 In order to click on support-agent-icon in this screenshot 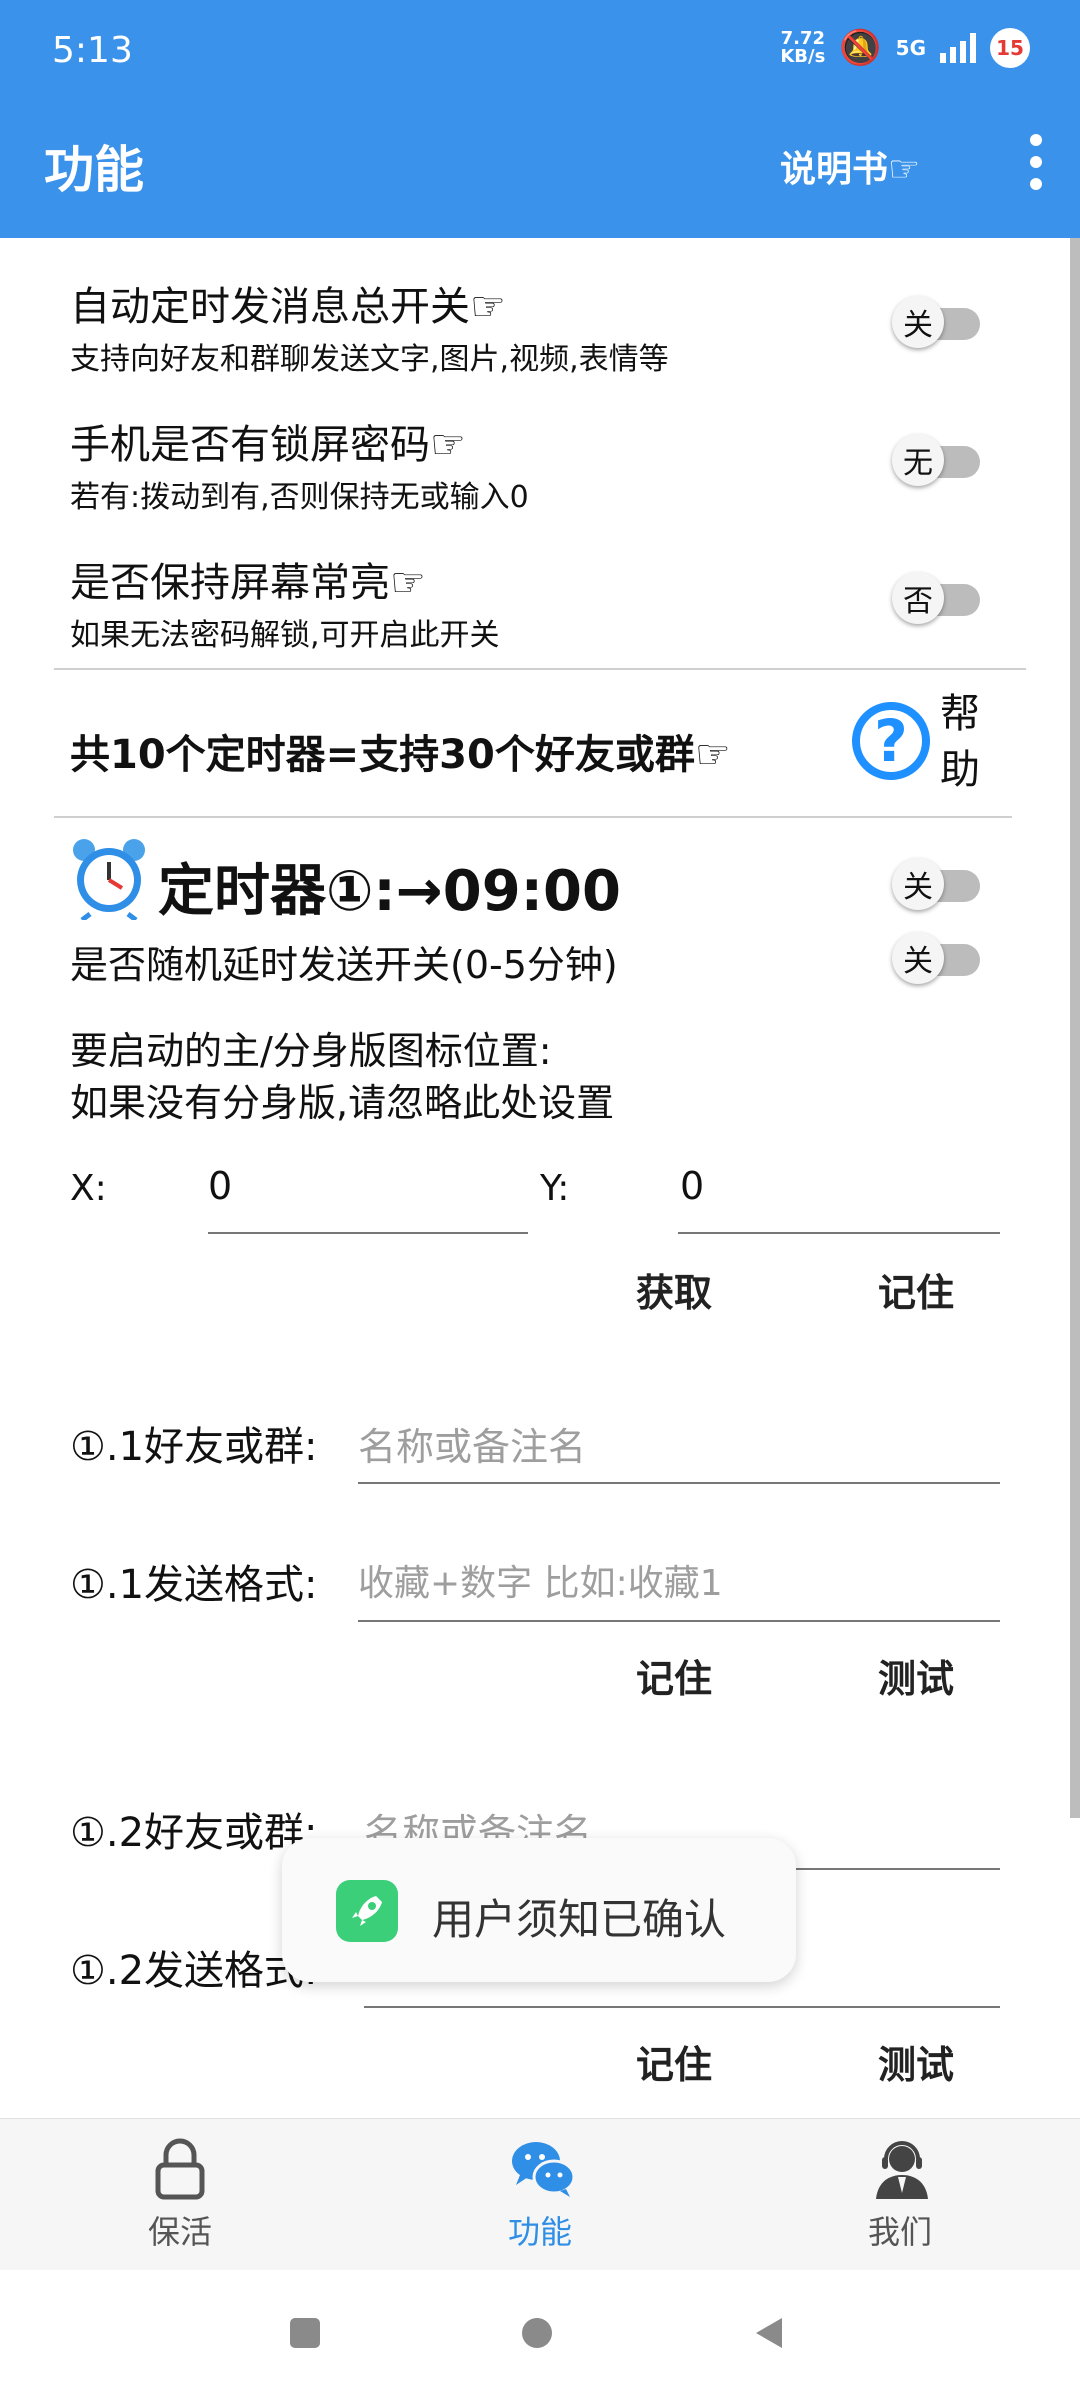, I will do `click(900, 2169)`.